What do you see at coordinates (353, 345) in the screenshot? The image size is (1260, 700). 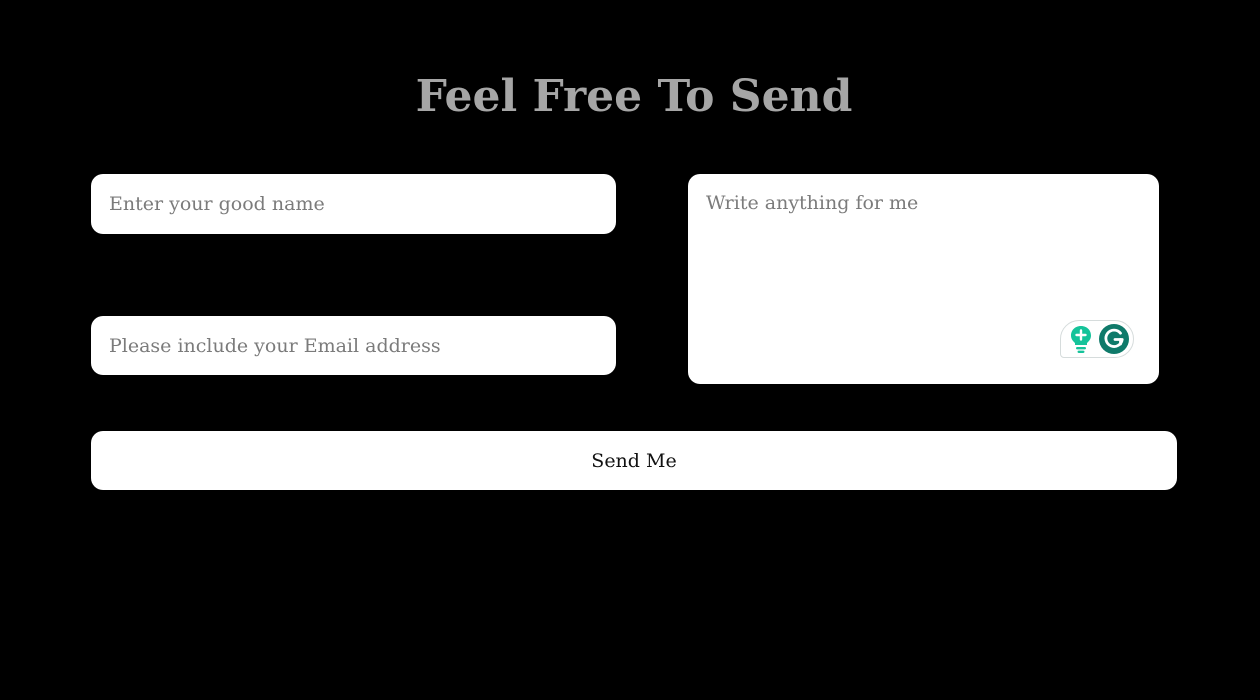 I see `email-input` at bounding box center [353, 345].